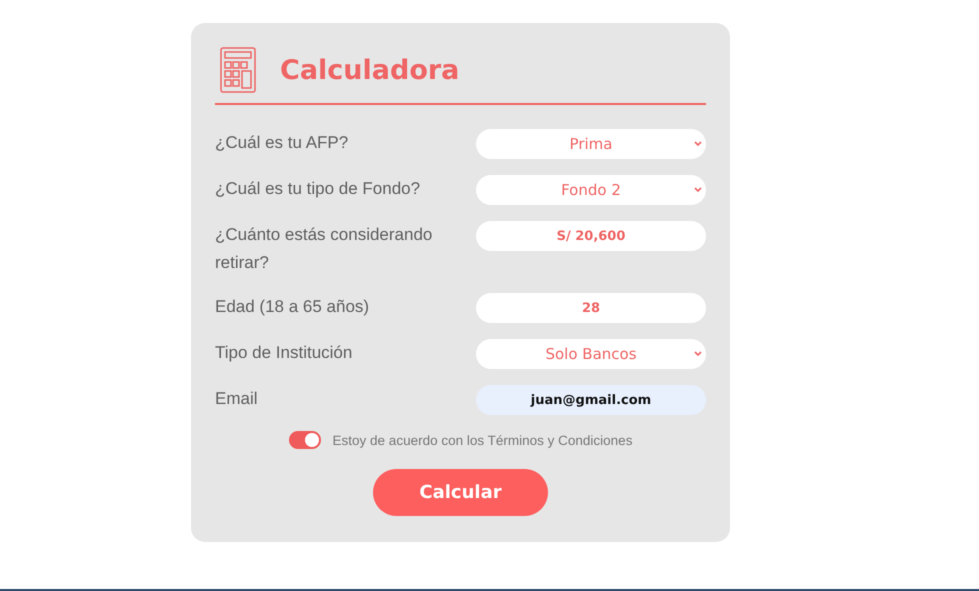  What do you see at coordinates (324, 249) in the screenshot?
I see `field-label: ¿Cuánto estás considerando retirar?` at bounding box center [324, 249].